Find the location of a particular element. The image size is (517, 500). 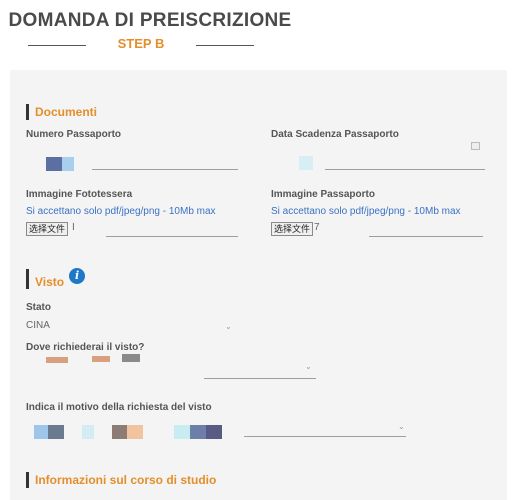

photo-label: Immagine Fototessera is located at coordinates (79, 194).